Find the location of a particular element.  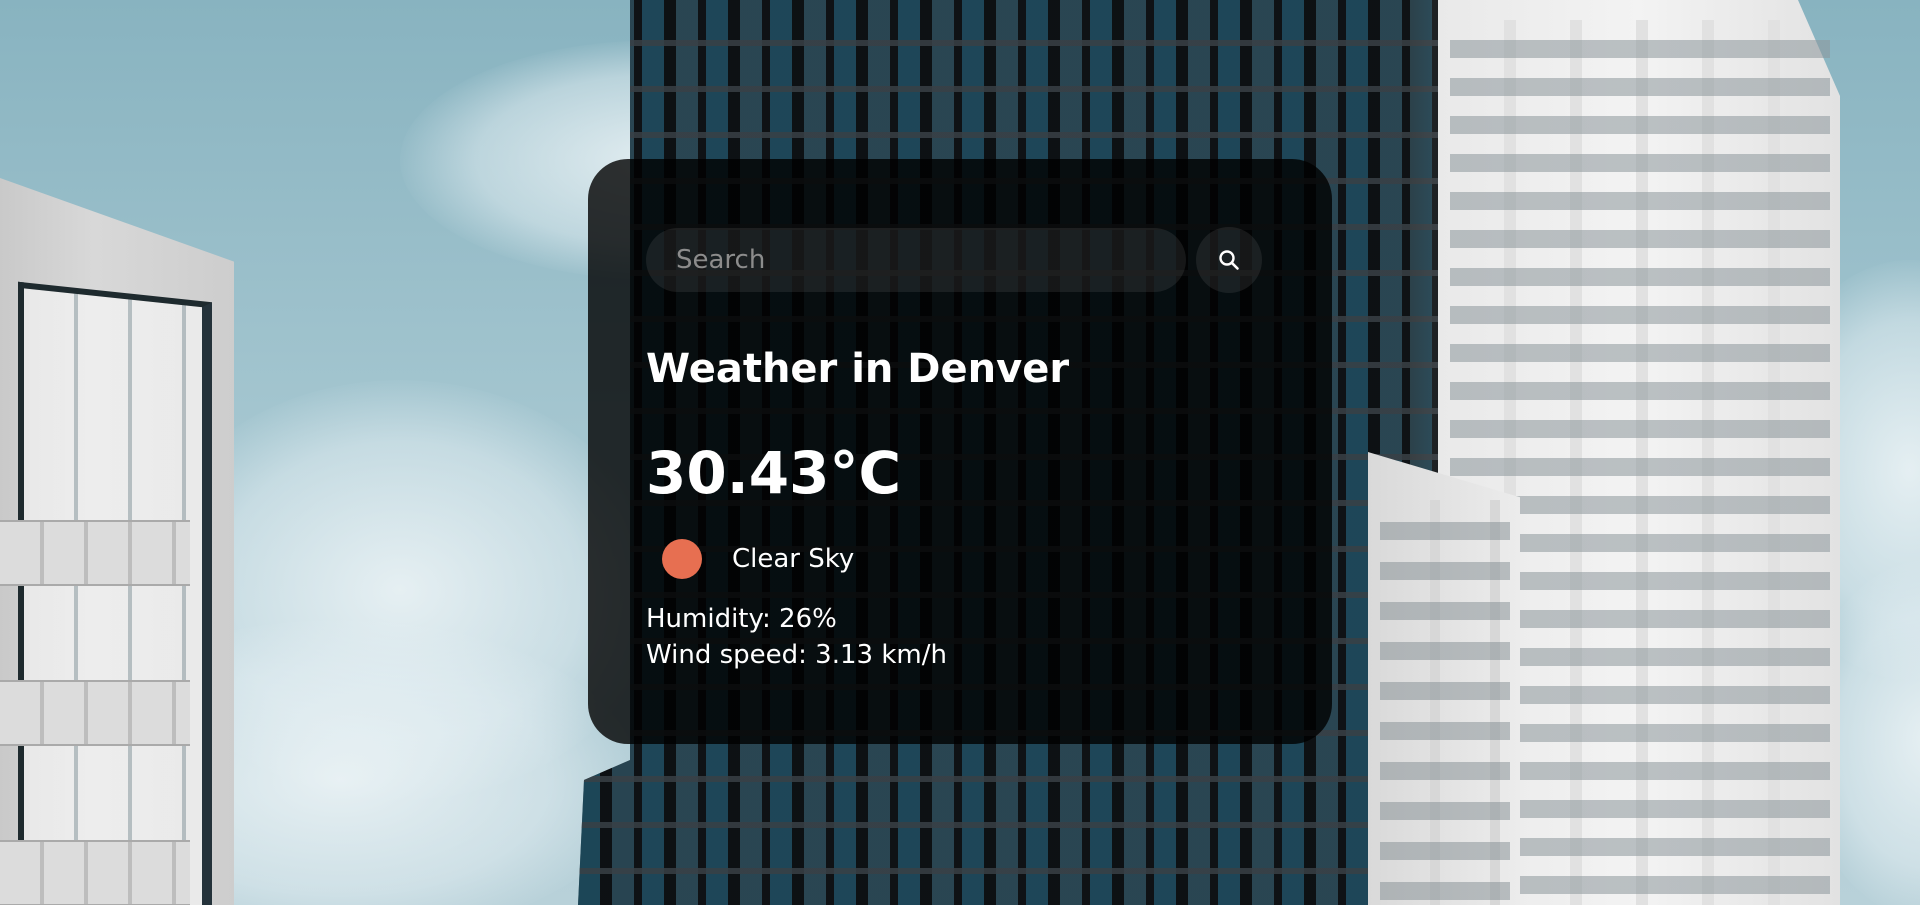

search-button is located at coordinates (1229, 260).